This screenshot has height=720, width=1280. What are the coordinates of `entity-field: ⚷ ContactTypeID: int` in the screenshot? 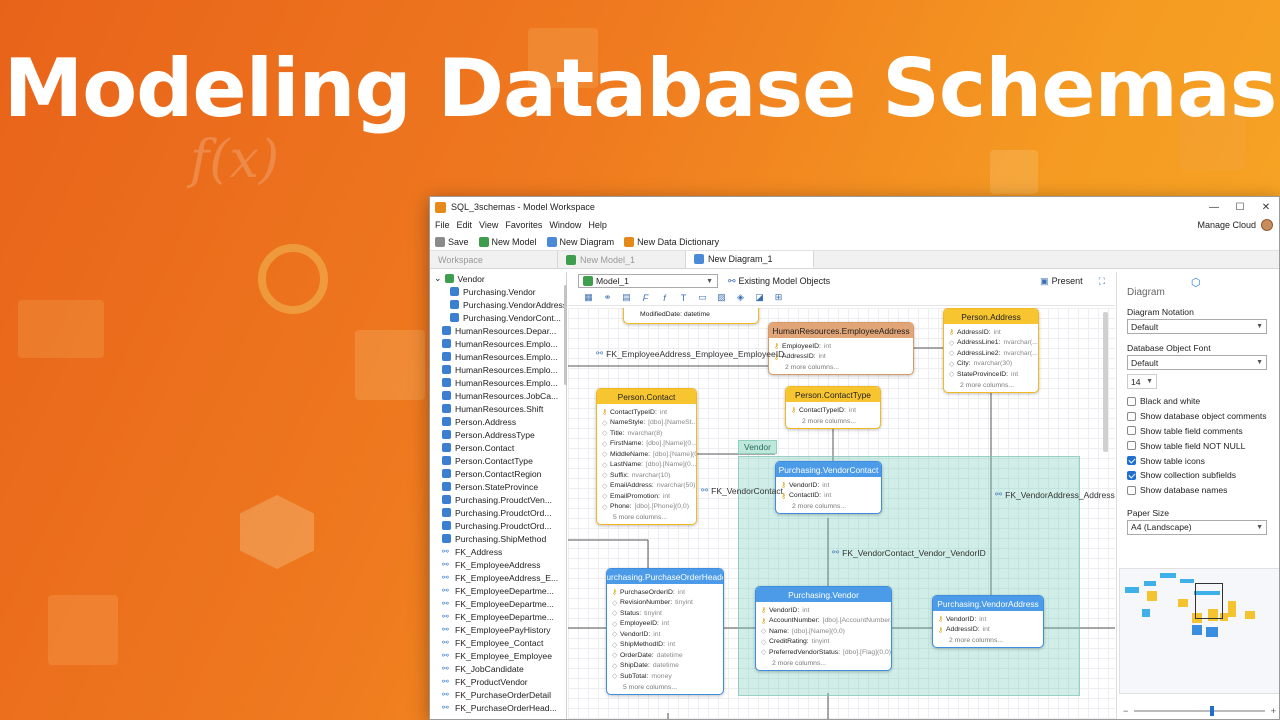 It's located at (833, 410).